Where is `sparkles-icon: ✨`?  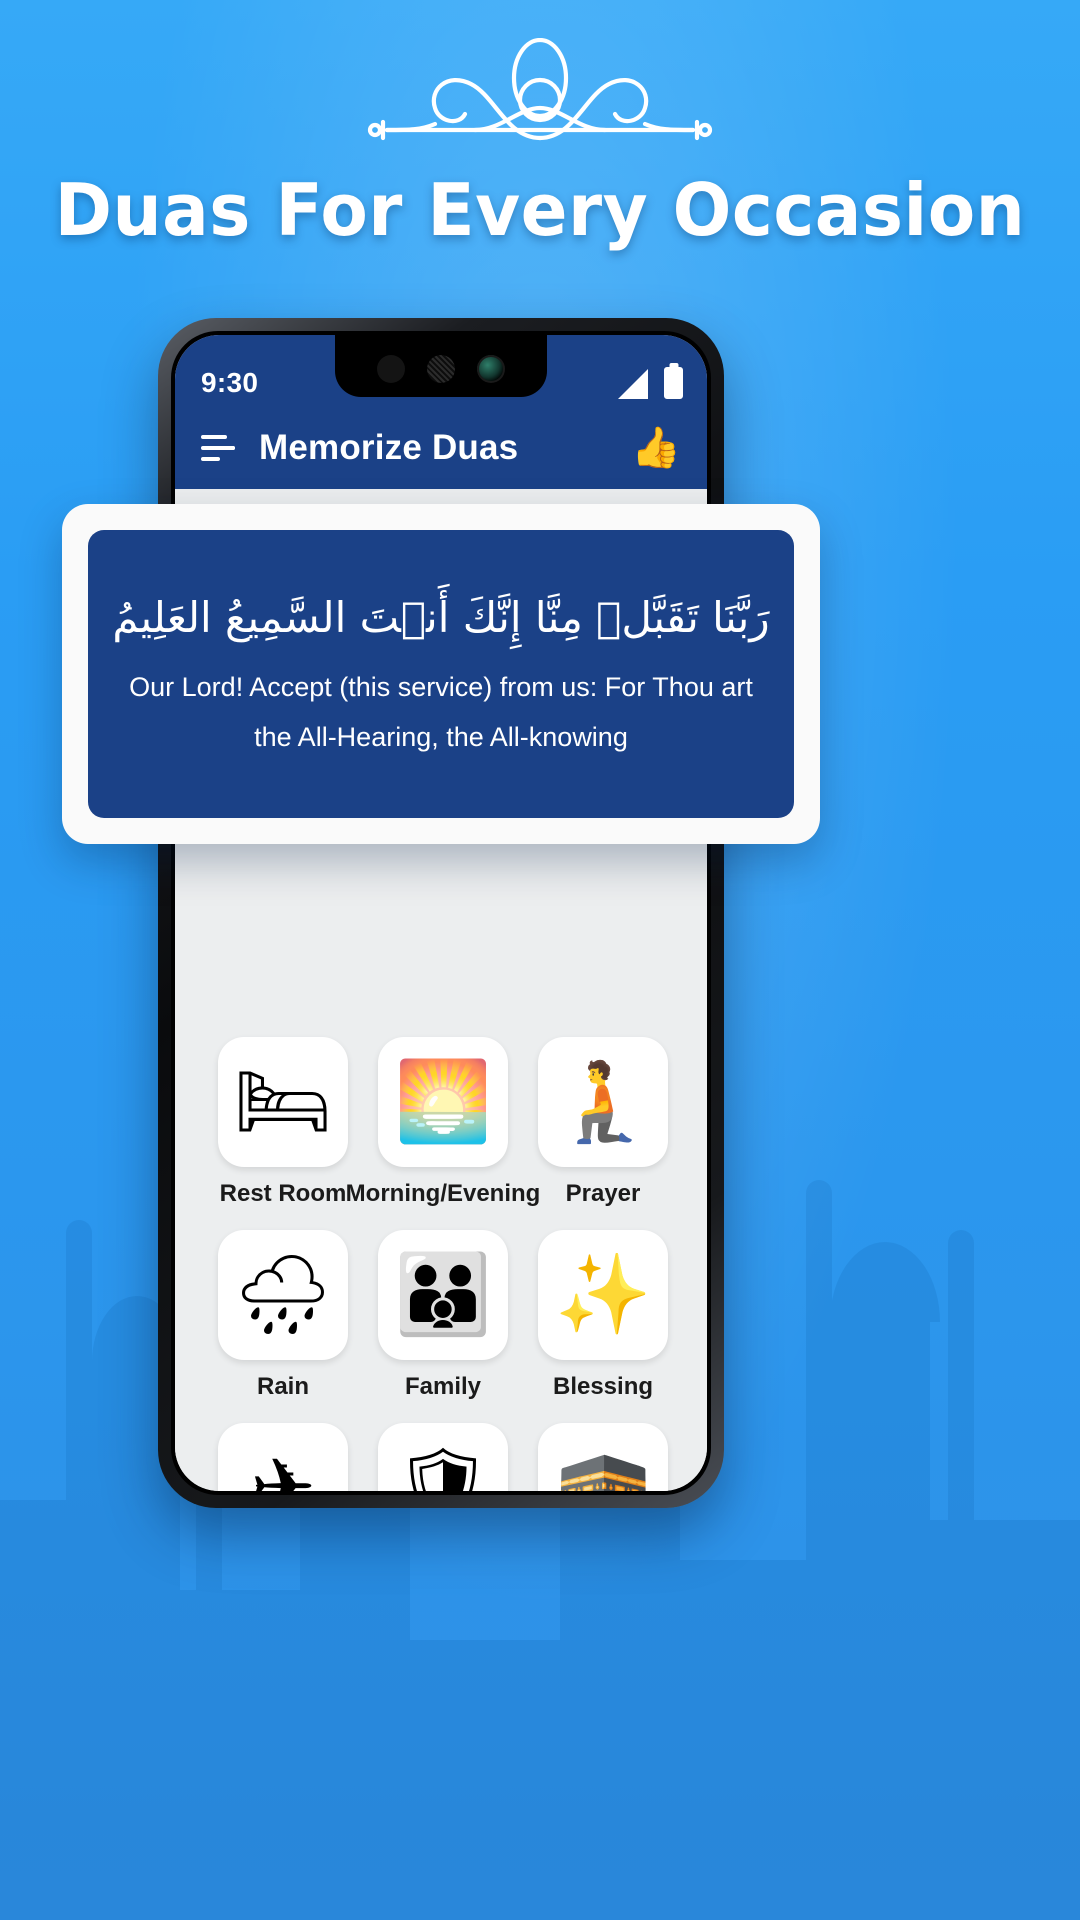 sparkles-icon: ✨ is located at coordinates (603, 1295).